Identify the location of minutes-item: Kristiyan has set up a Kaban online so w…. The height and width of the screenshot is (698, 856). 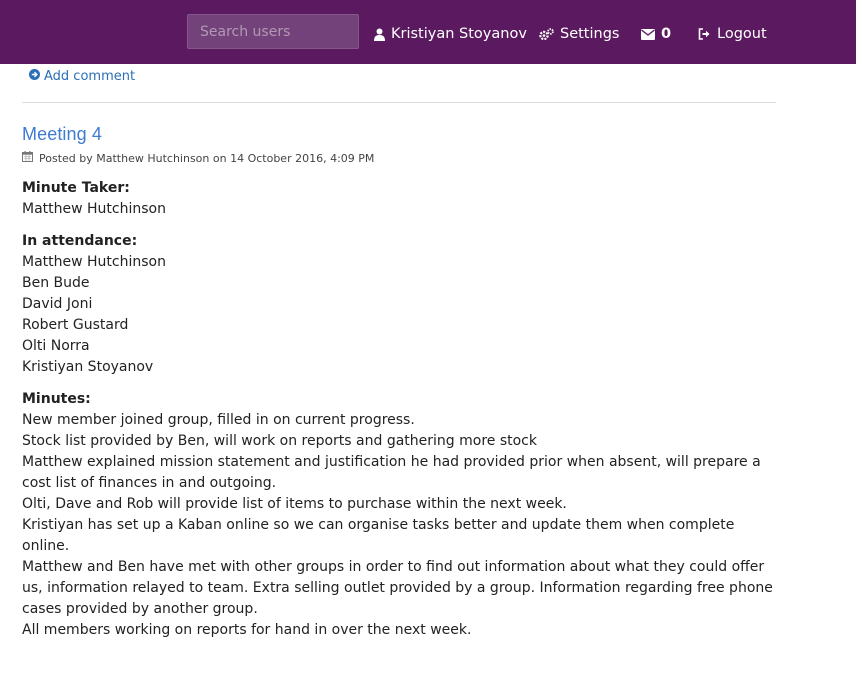
(378, 535).